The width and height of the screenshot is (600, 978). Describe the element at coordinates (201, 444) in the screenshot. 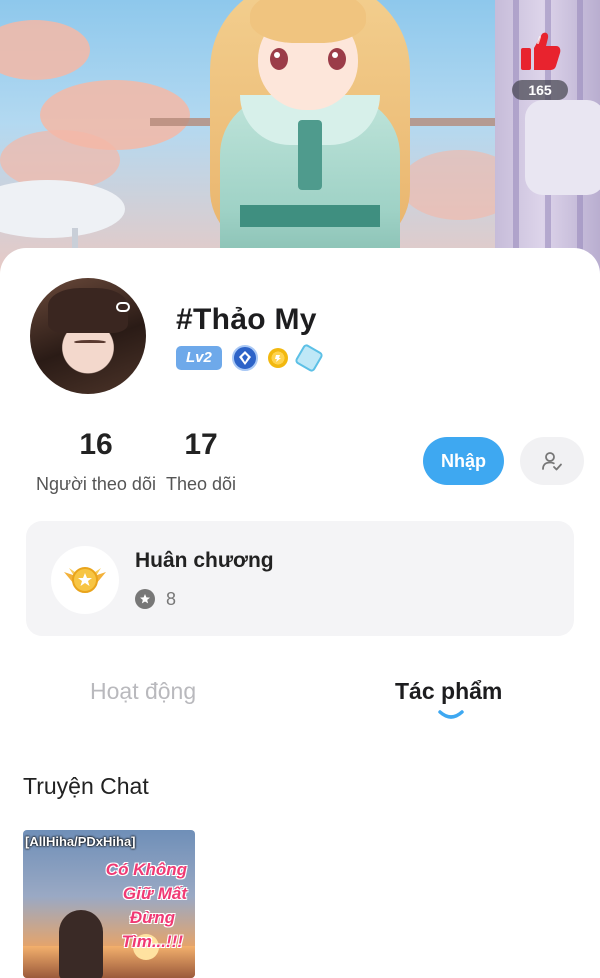

I see `following-count: 17` at that location.